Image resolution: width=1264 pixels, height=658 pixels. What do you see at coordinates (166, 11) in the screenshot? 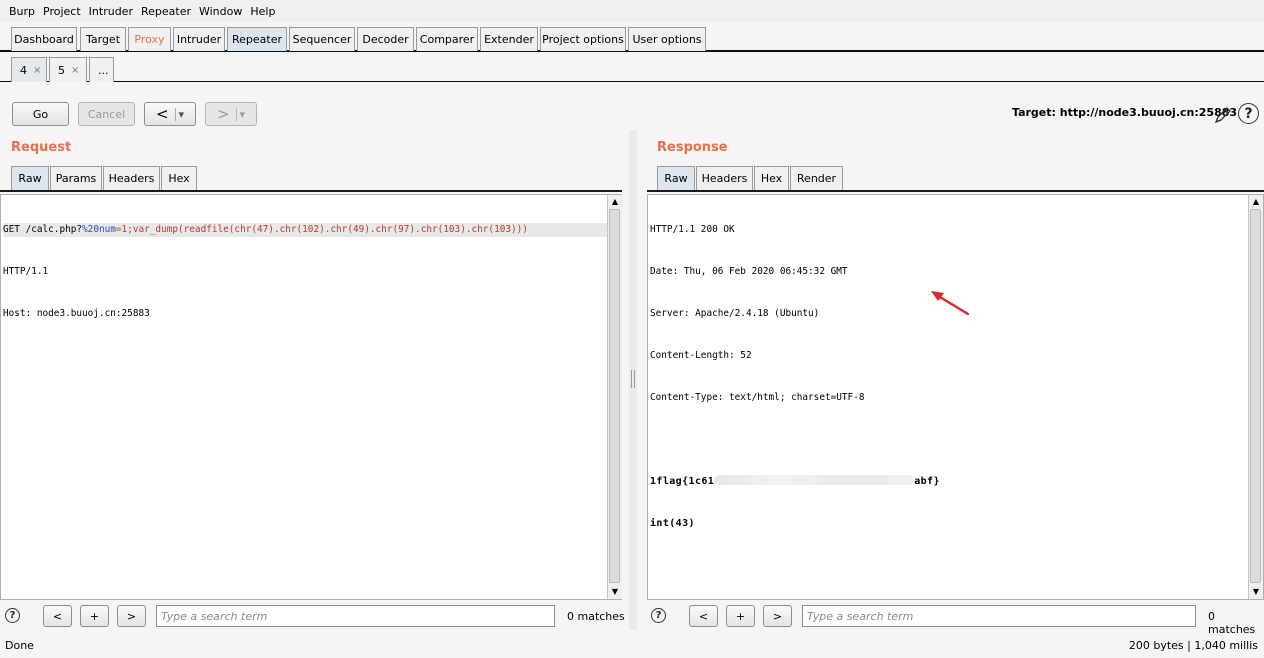
I see `menu-repeater: Repeater` at bounding box center [166, 11].